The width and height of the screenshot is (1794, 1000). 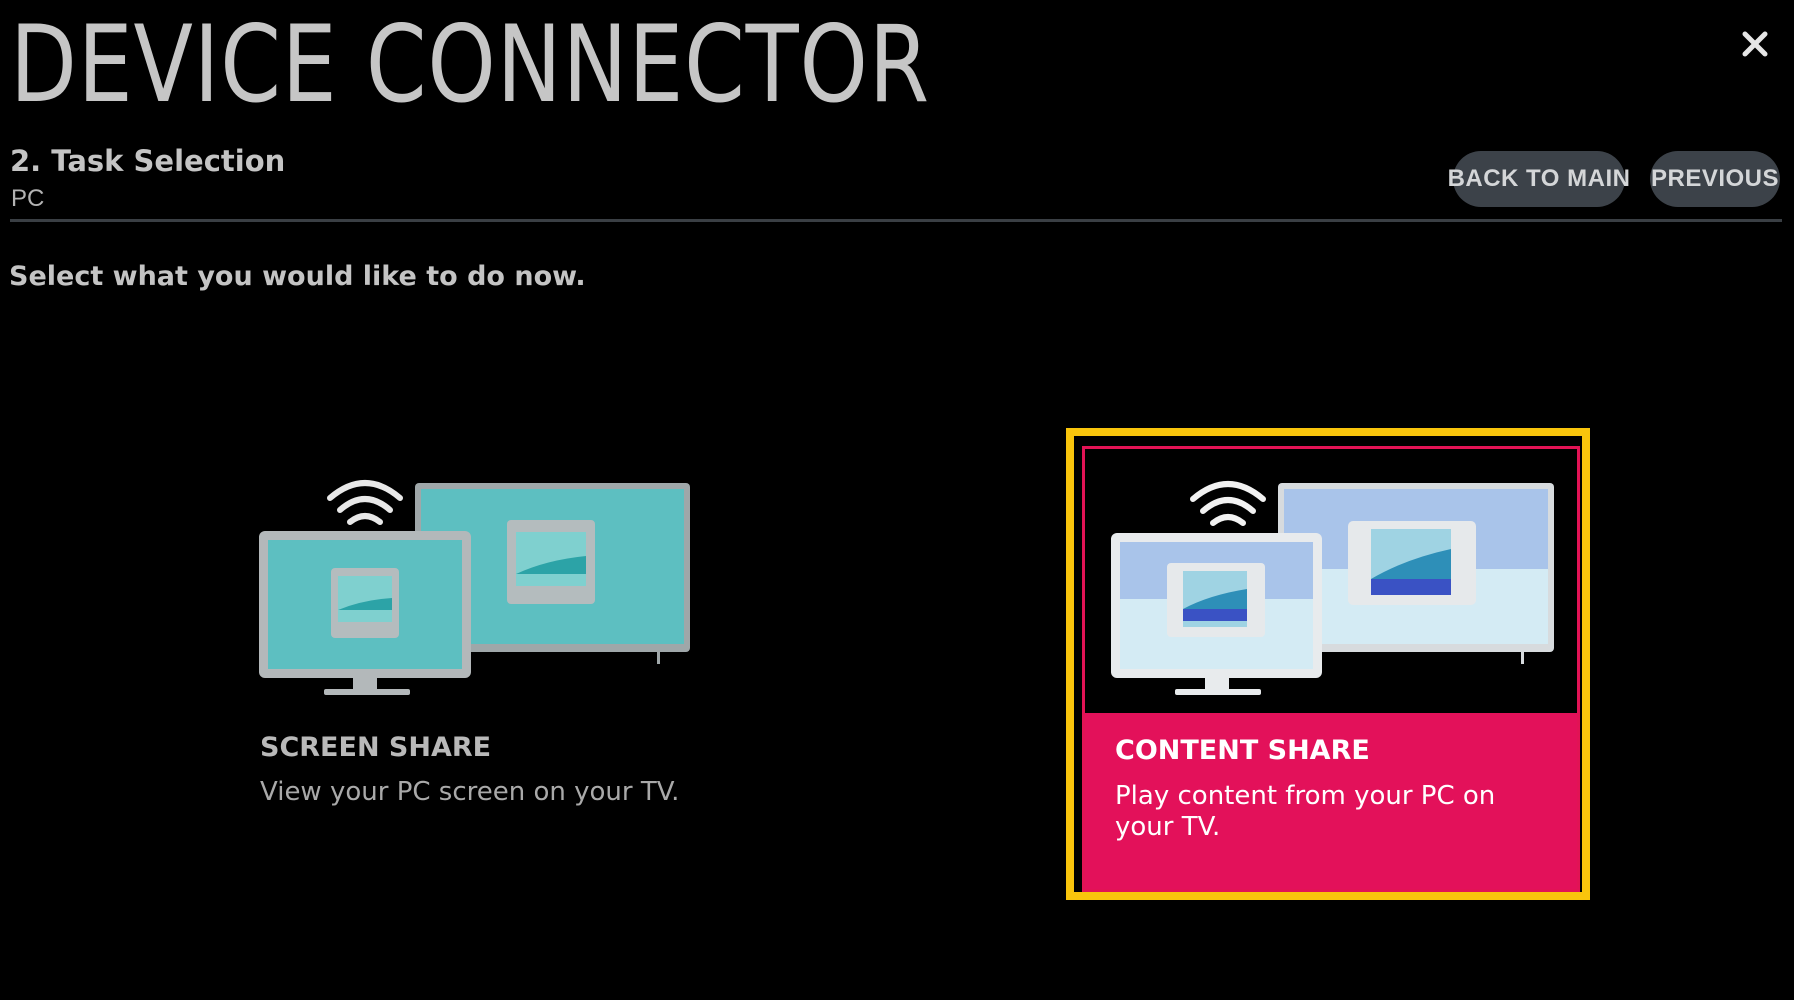 I want to click on screen-share-title: SCREEN SHARE, so click(x=376, y=747).